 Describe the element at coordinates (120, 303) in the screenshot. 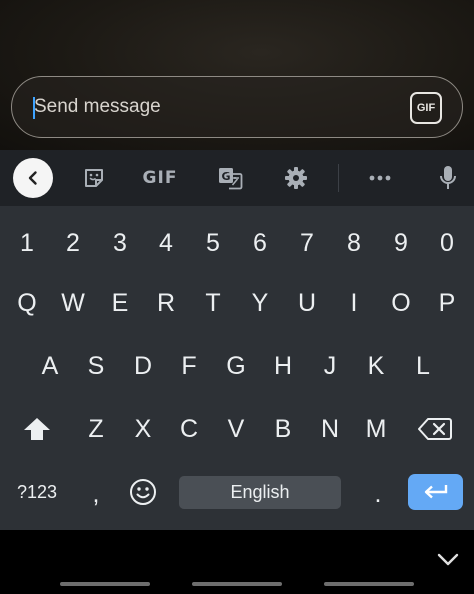

I see `key-e: E` at that location.